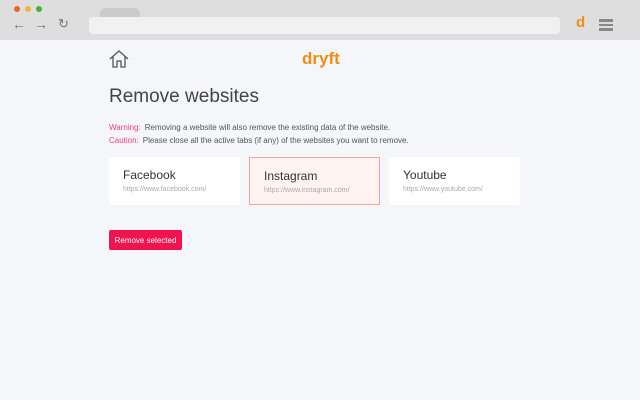 Image resolution: width=640 pixels, height=400 pixels. I want to click on home-icon, so click(119, 61).